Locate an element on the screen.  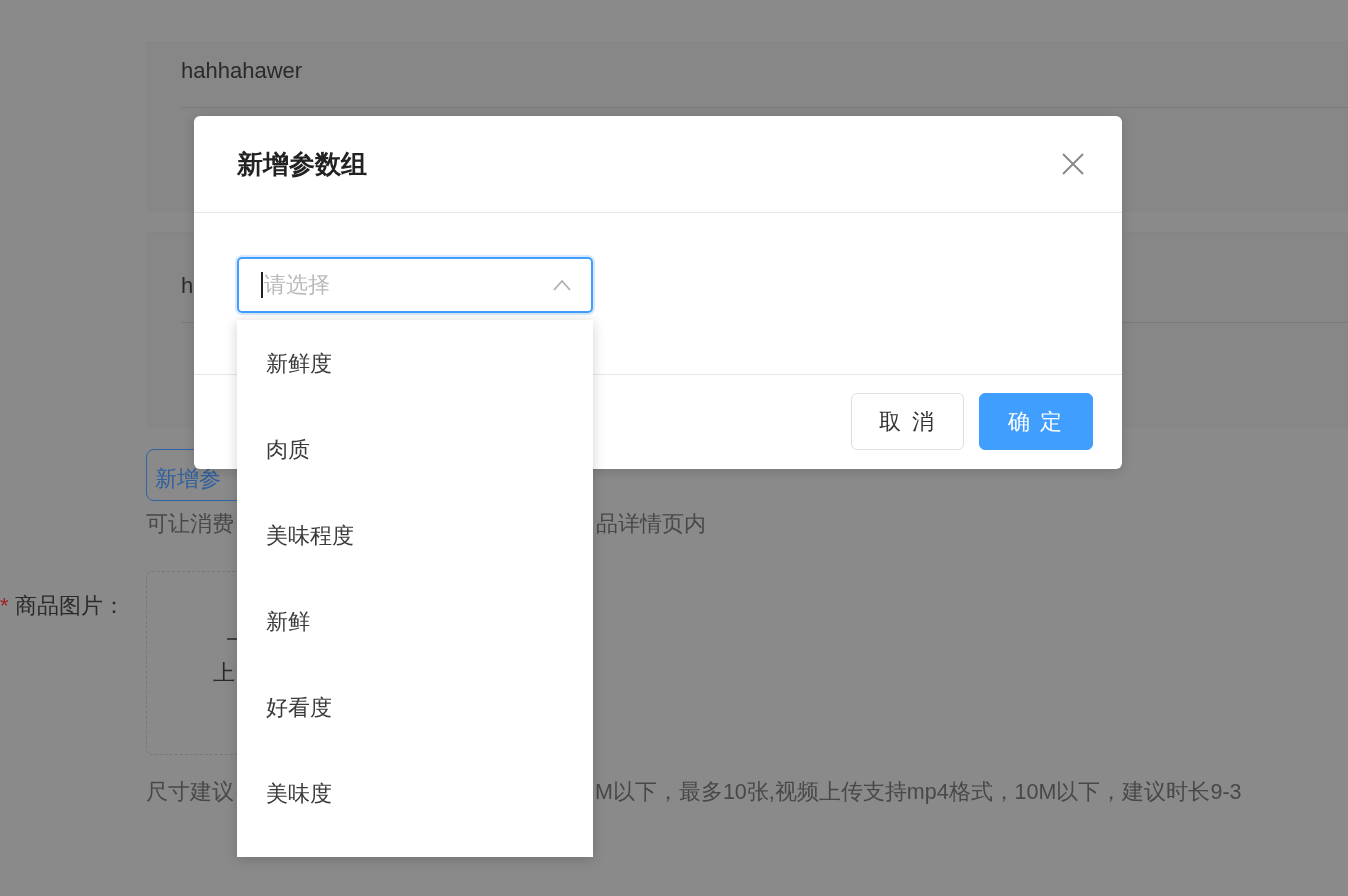
hint-text: 品详情页内 is located at coordinates (651, 524).